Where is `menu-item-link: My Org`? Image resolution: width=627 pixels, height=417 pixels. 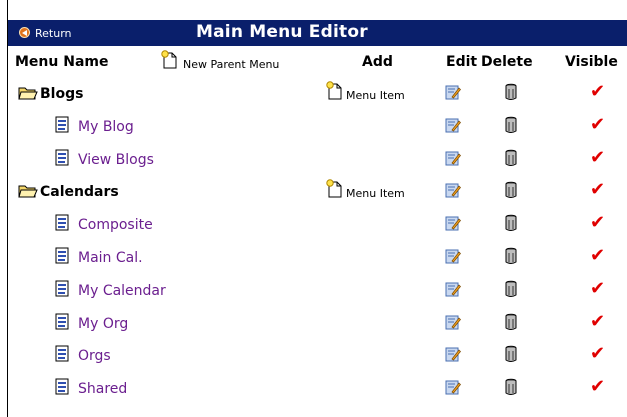
menu-item-link: My Org is located at coordinates (103, 324).